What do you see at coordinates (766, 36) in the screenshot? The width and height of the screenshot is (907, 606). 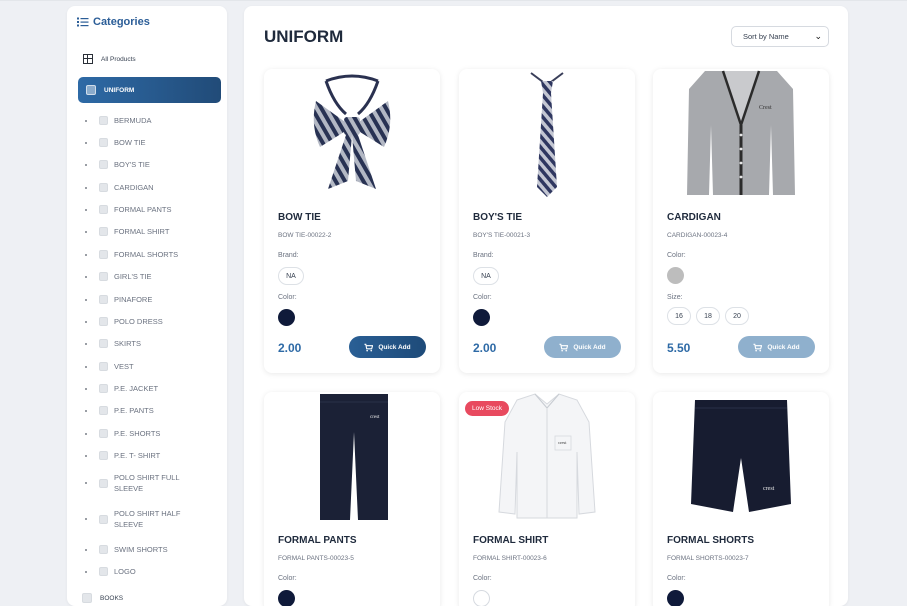 I see `sort-value: Sort by Name` at bounding box center [766, 36].